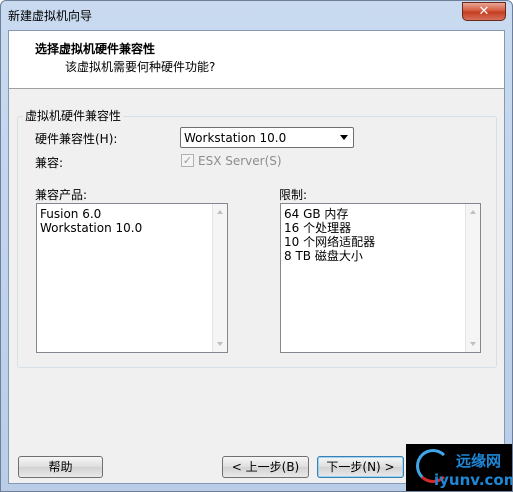  What do you see at coordinates (61, 195) in the screenshot?
I see `compatible-products-label: 兼容产品:` at bounding box center [61, 195].